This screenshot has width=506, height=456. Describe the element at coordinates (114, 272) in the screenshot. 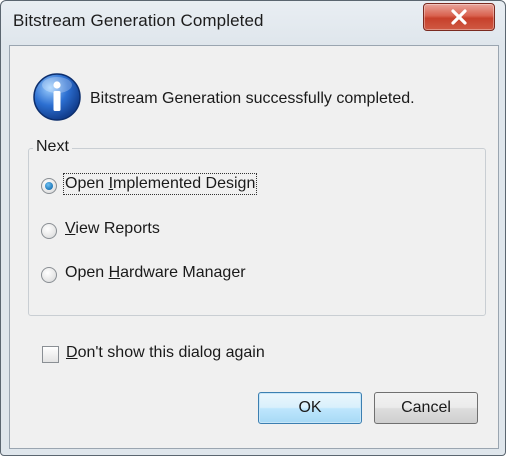

I see `mnemonic-letter: H` at that location.